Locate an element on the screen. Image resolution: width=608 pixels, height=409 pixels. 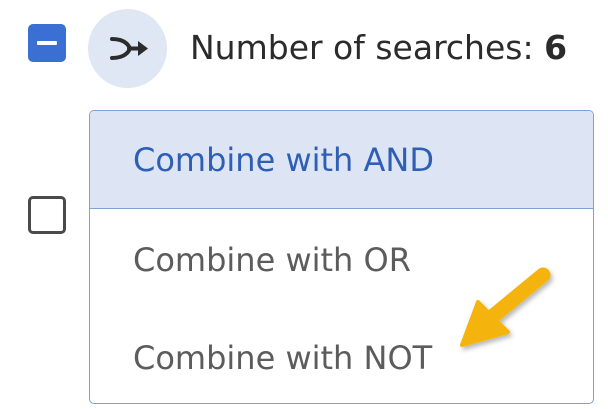
search-row-checkbox is located at coordinates (47, 215).